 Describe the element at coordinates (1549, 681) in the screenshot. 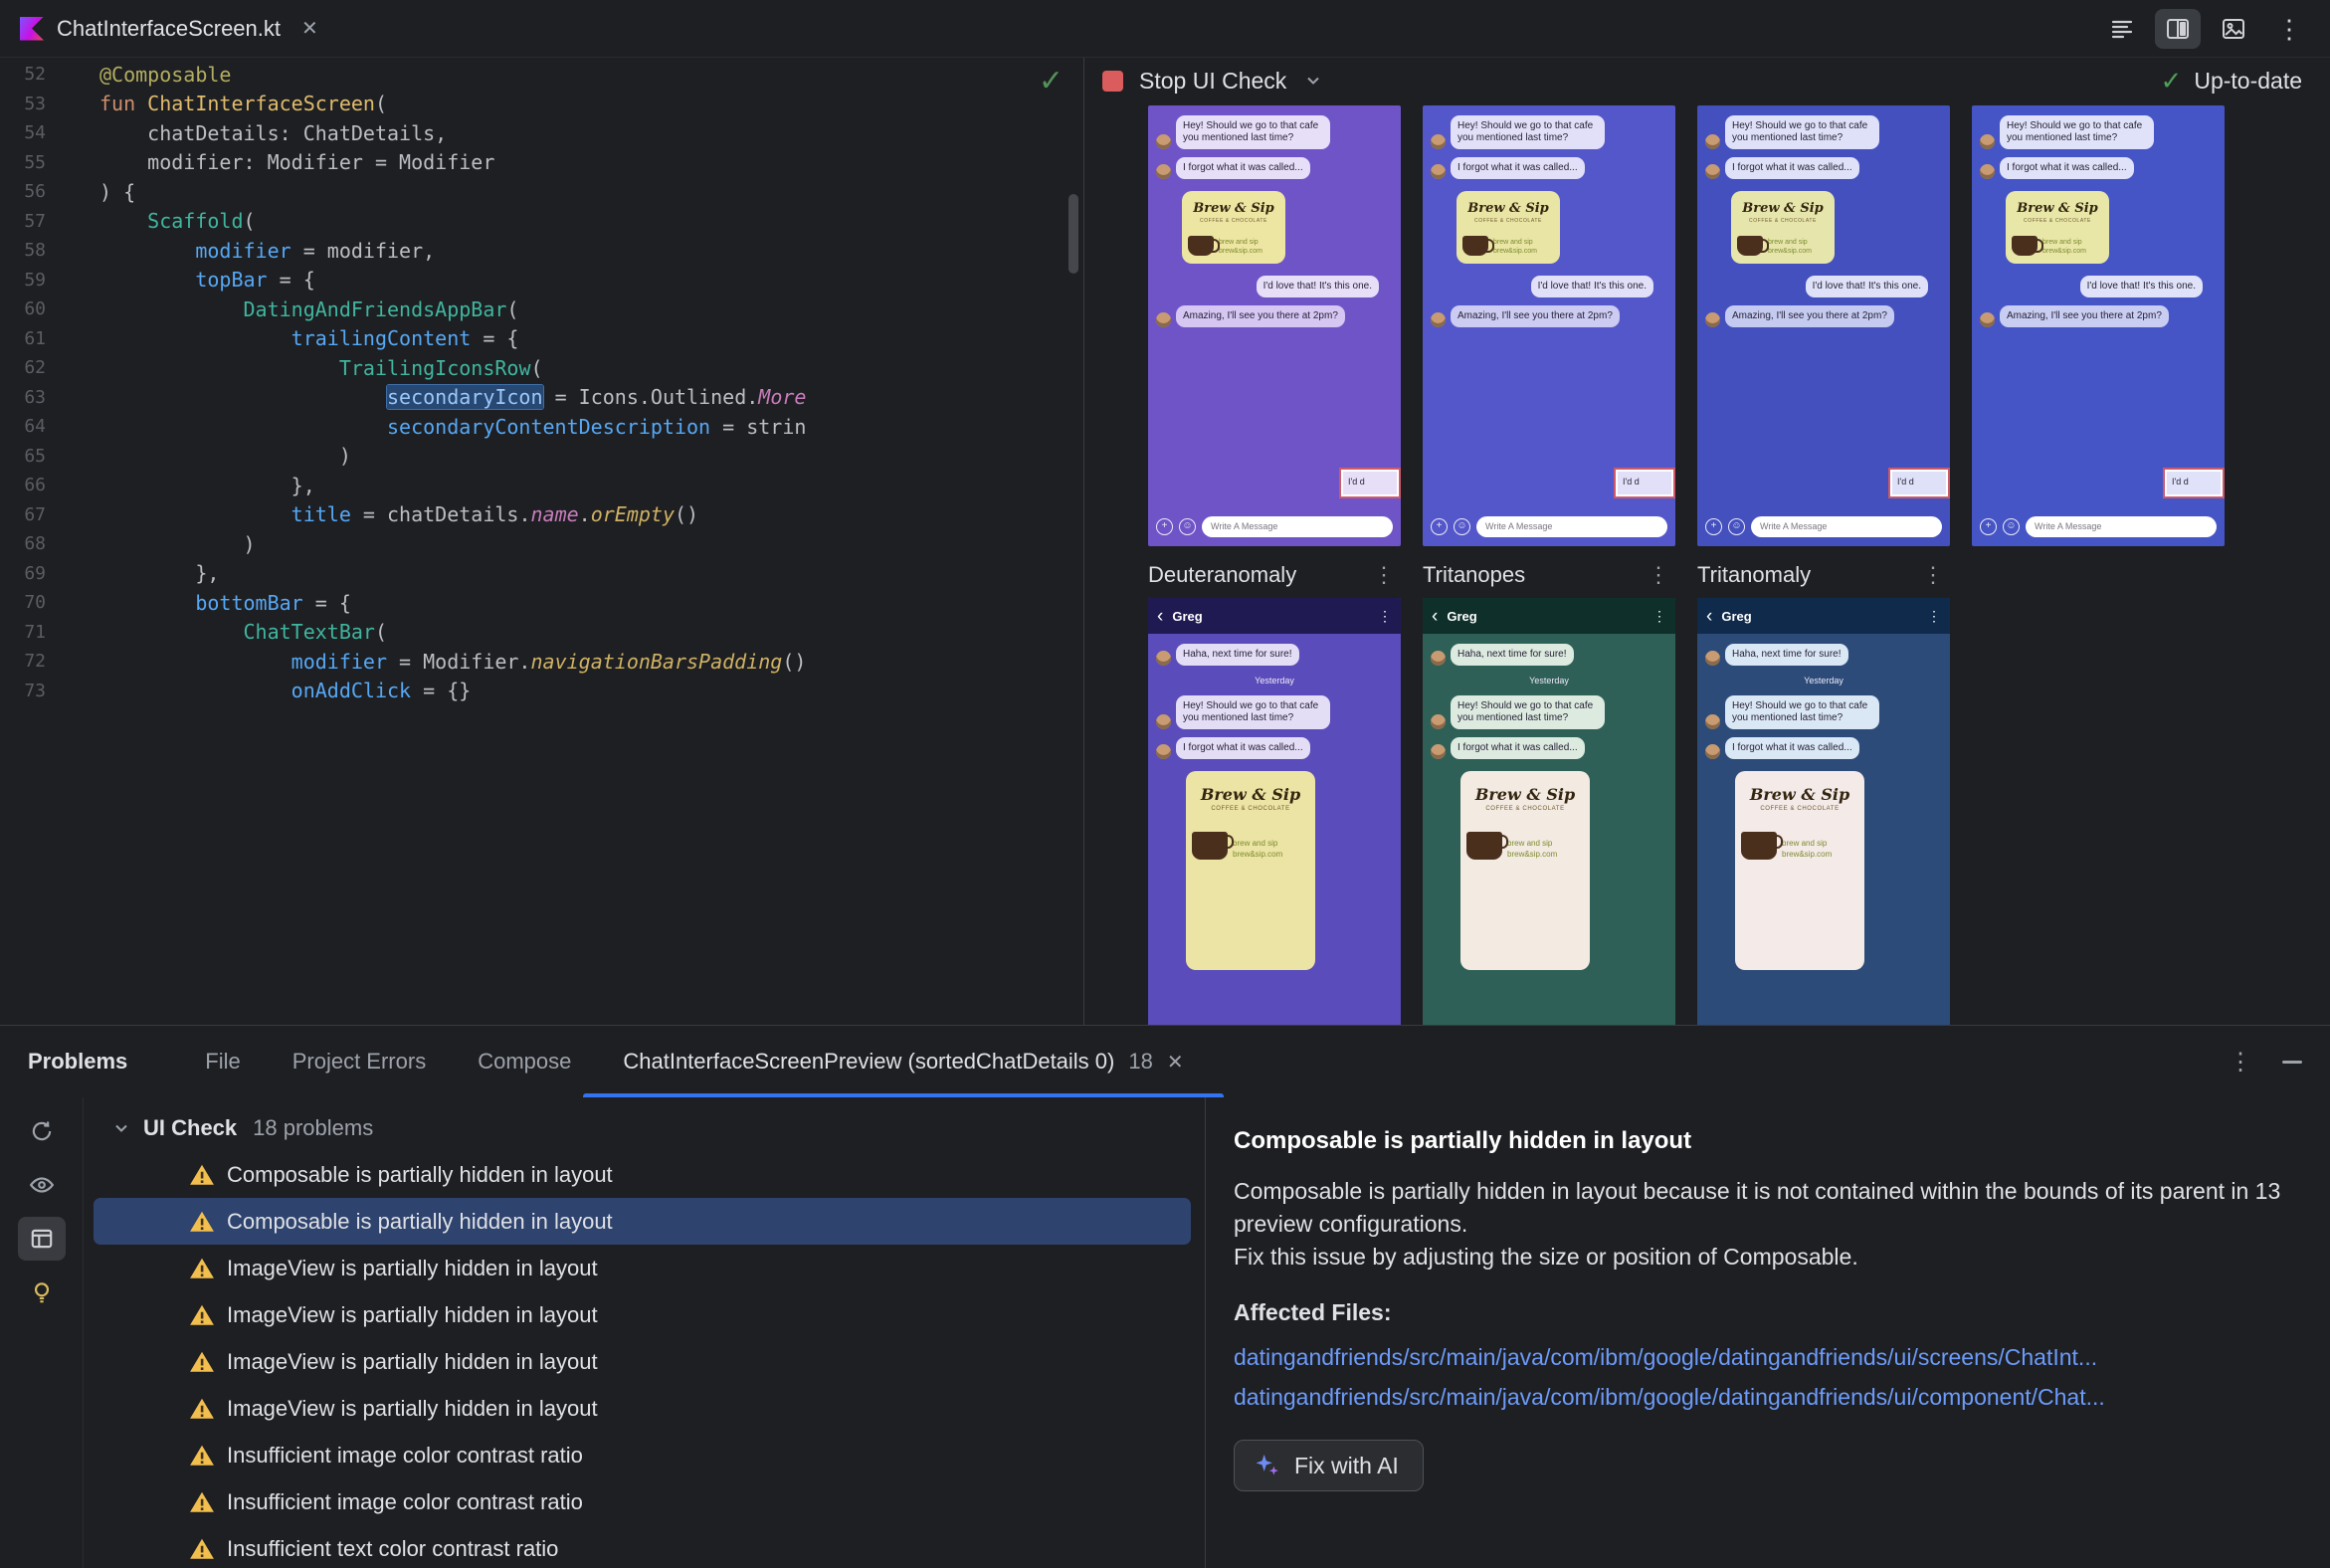

I see `day-divider: Yesterday` at that location.